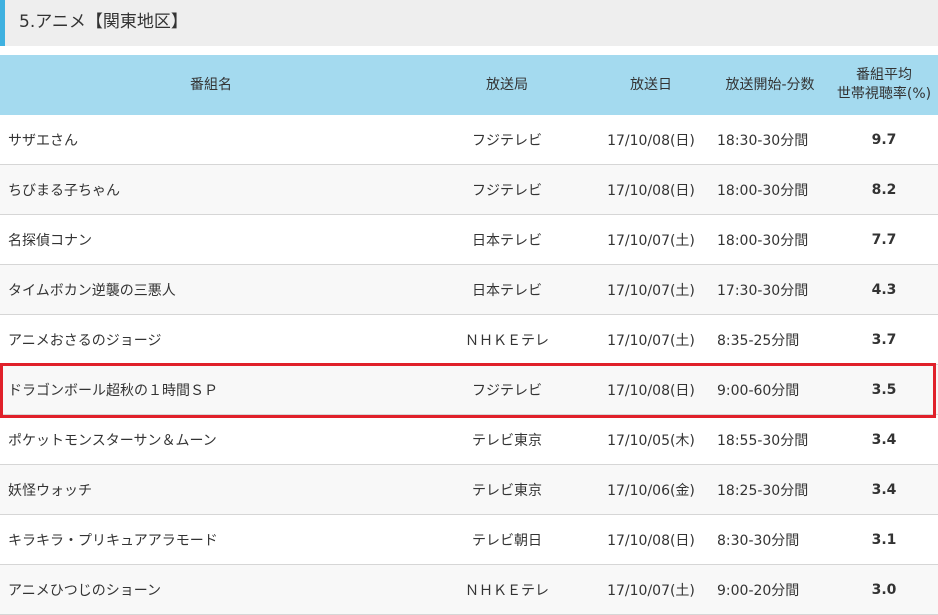 The width and height of the screenshot is (938, 615). I want to click on header-start-duration: 放送開始-分数, so click(770, 85).